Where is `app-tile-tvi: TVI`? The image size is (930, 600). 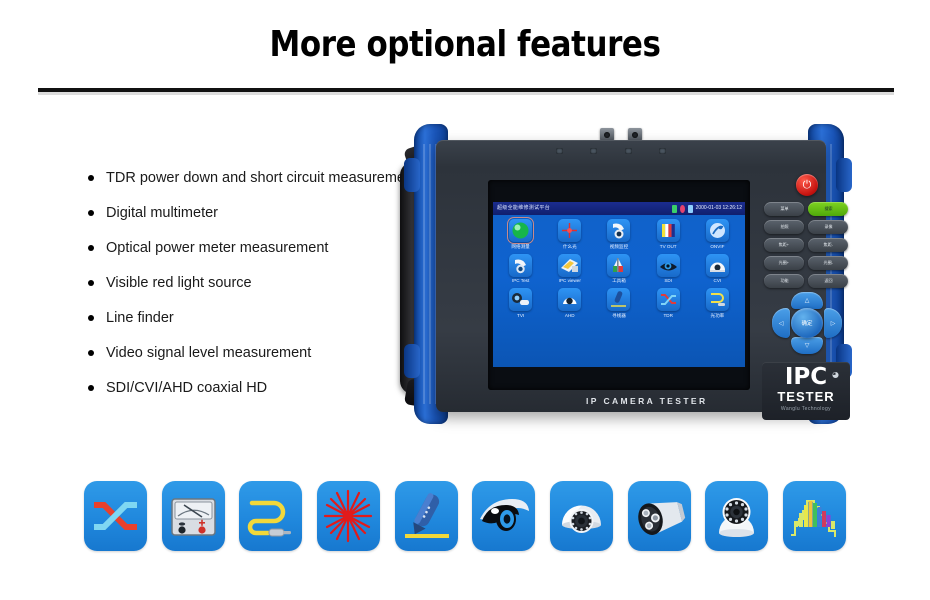
app-tile-tvi: TVI is located at coordinates (521, 303).